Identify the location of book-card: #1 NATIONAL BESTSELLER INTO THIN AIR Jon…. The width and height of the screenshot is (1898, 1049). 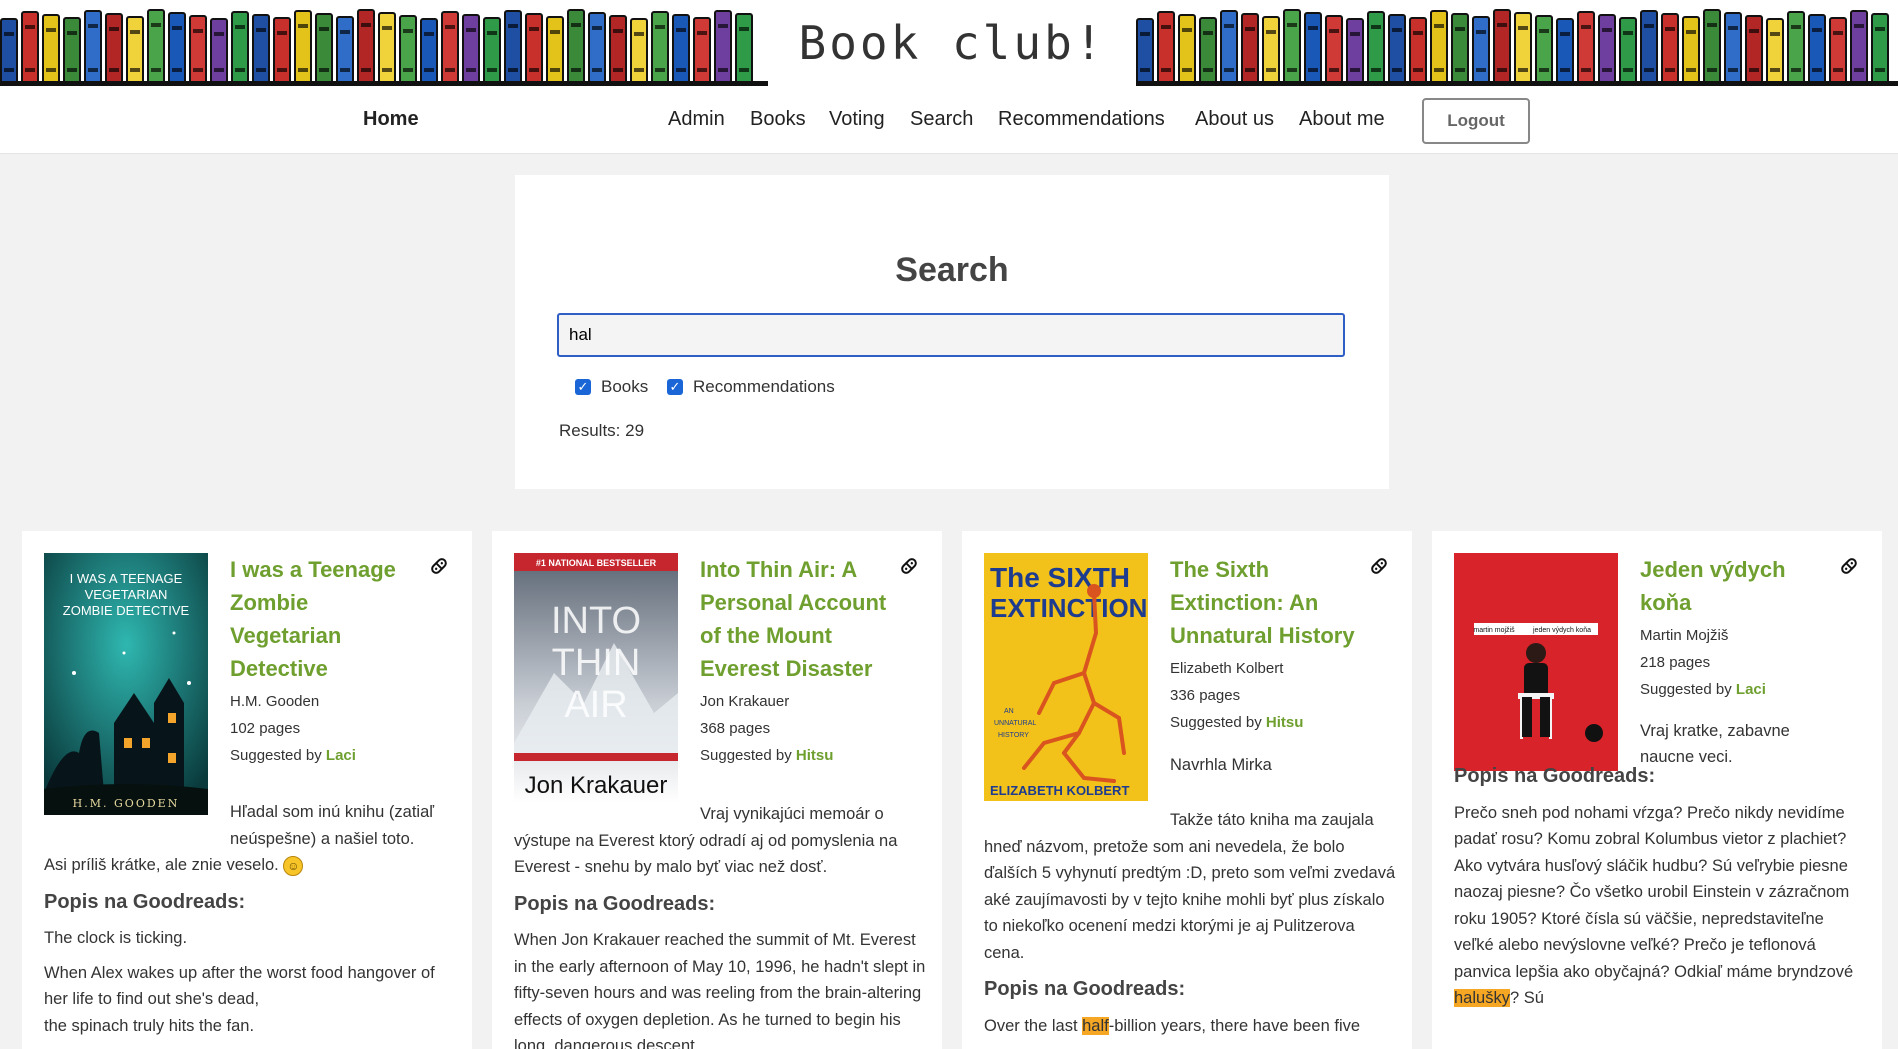
(717, 790).